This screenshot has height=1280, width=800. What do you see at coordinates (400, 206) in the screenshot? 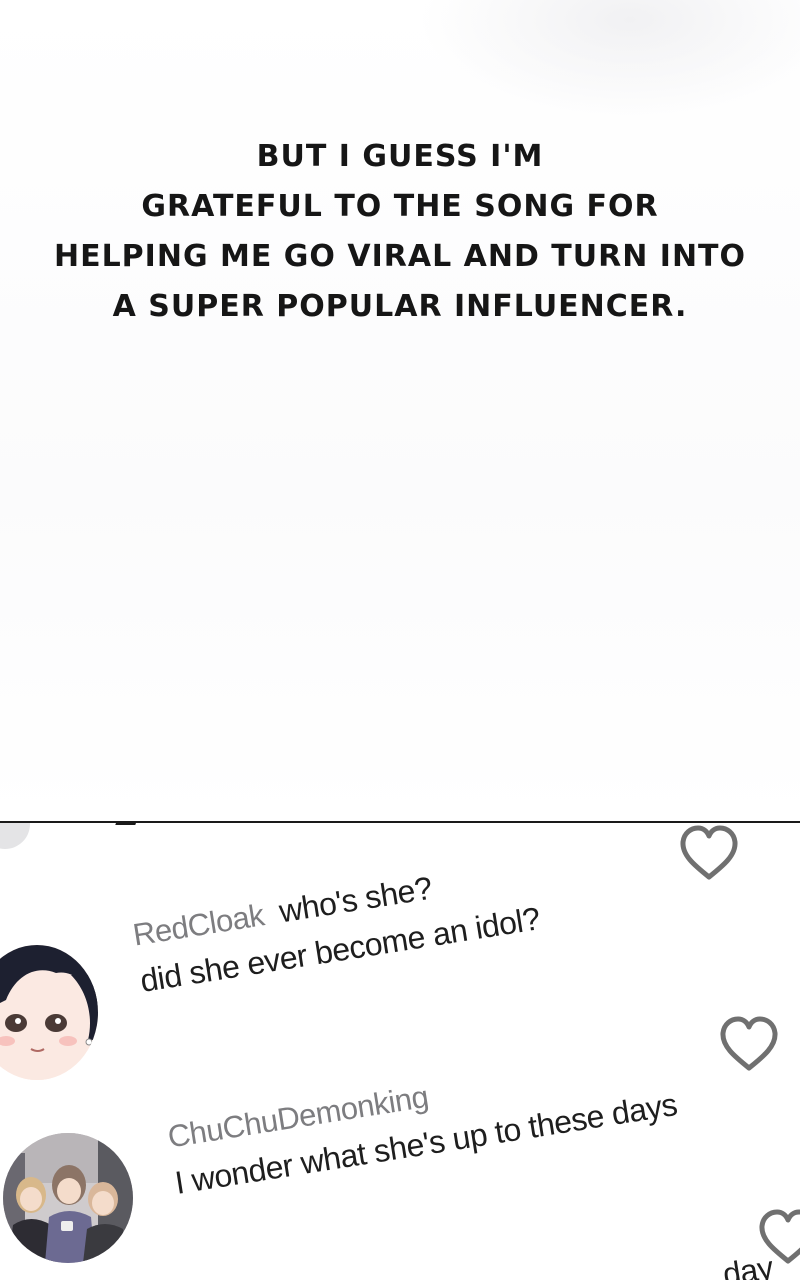
I see `narration-line: GRATEFUL TO THE SONG FOR` at bounding box center [400, 206].